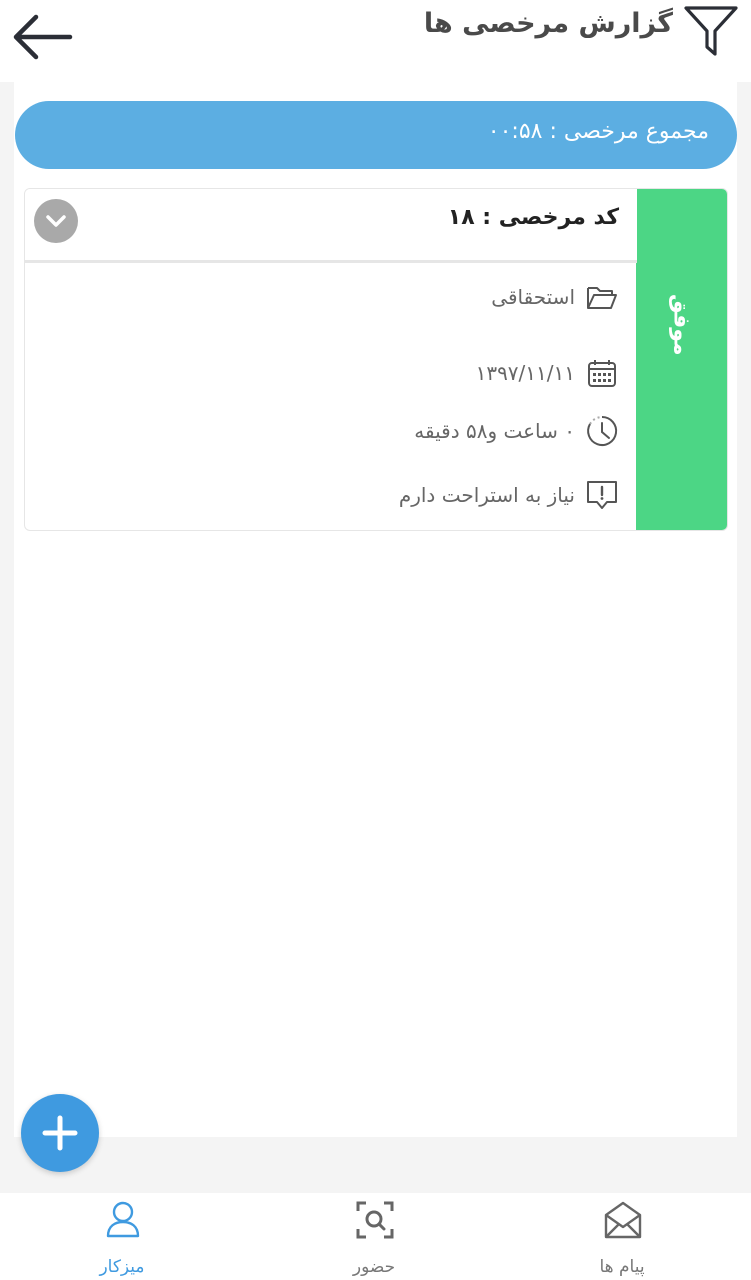 The image size is (751, 1280). I want to click on page-title: گزارش مرخصی ها, so click(548, 23).